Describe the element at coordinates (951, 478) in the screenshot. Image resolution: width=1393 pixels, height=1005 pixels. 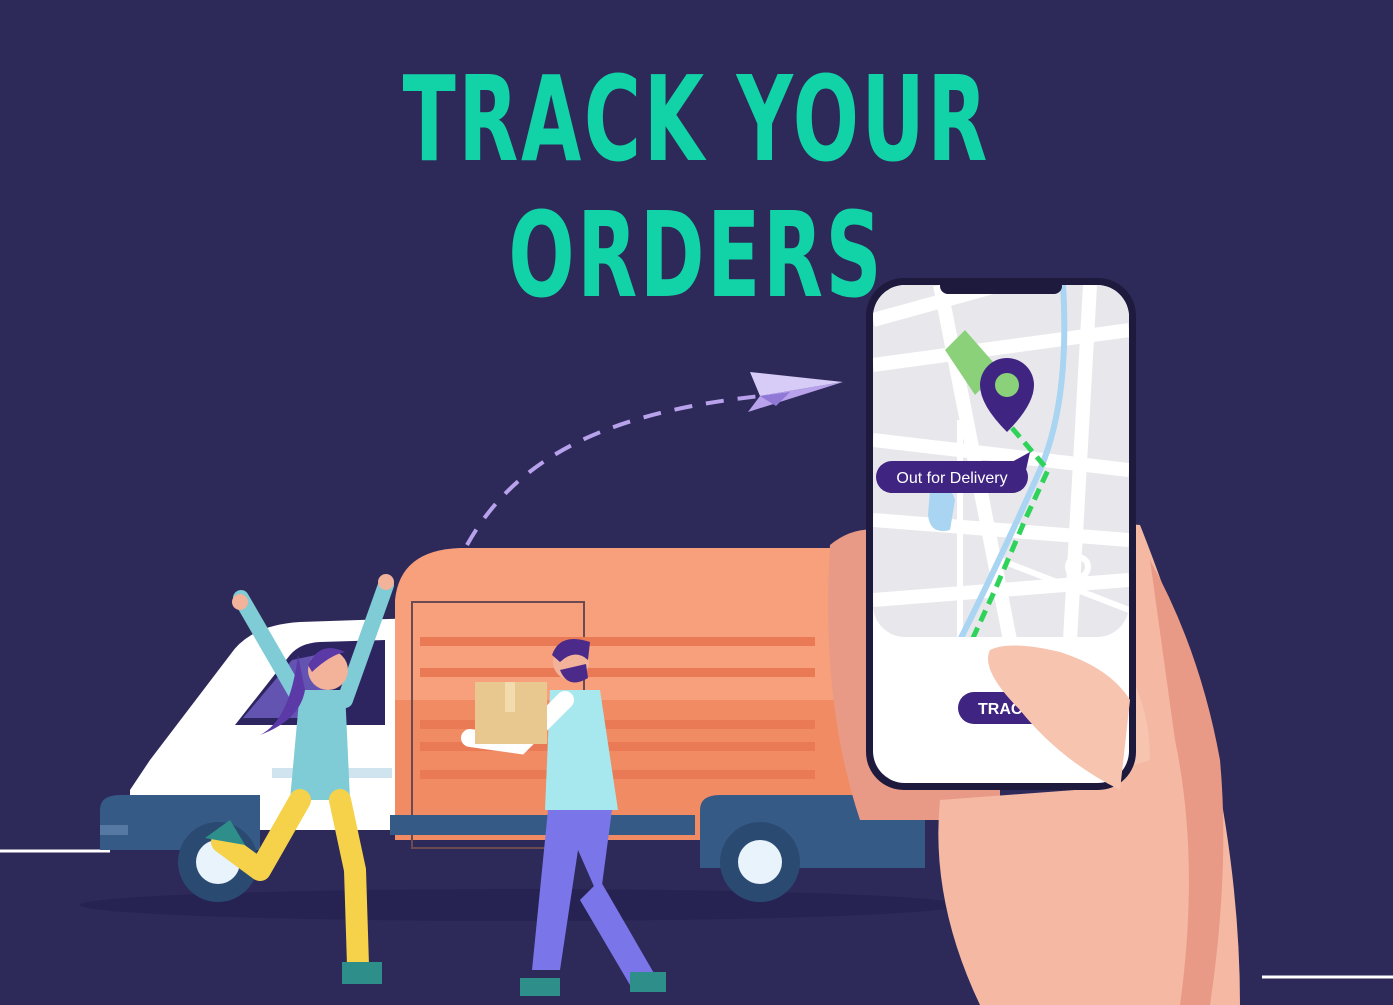
I see `status-label: Out for Delivery` at that location.